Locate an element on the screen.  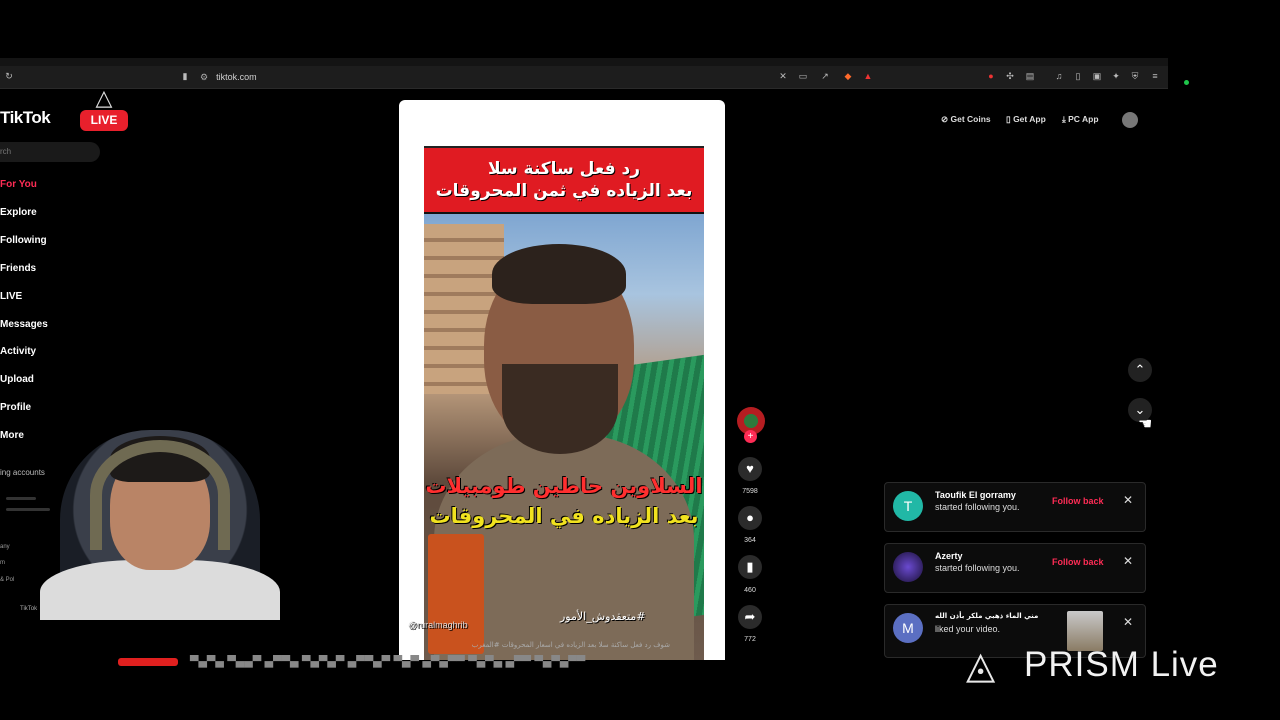
headphones-icon is located at coordinates (160, 495).